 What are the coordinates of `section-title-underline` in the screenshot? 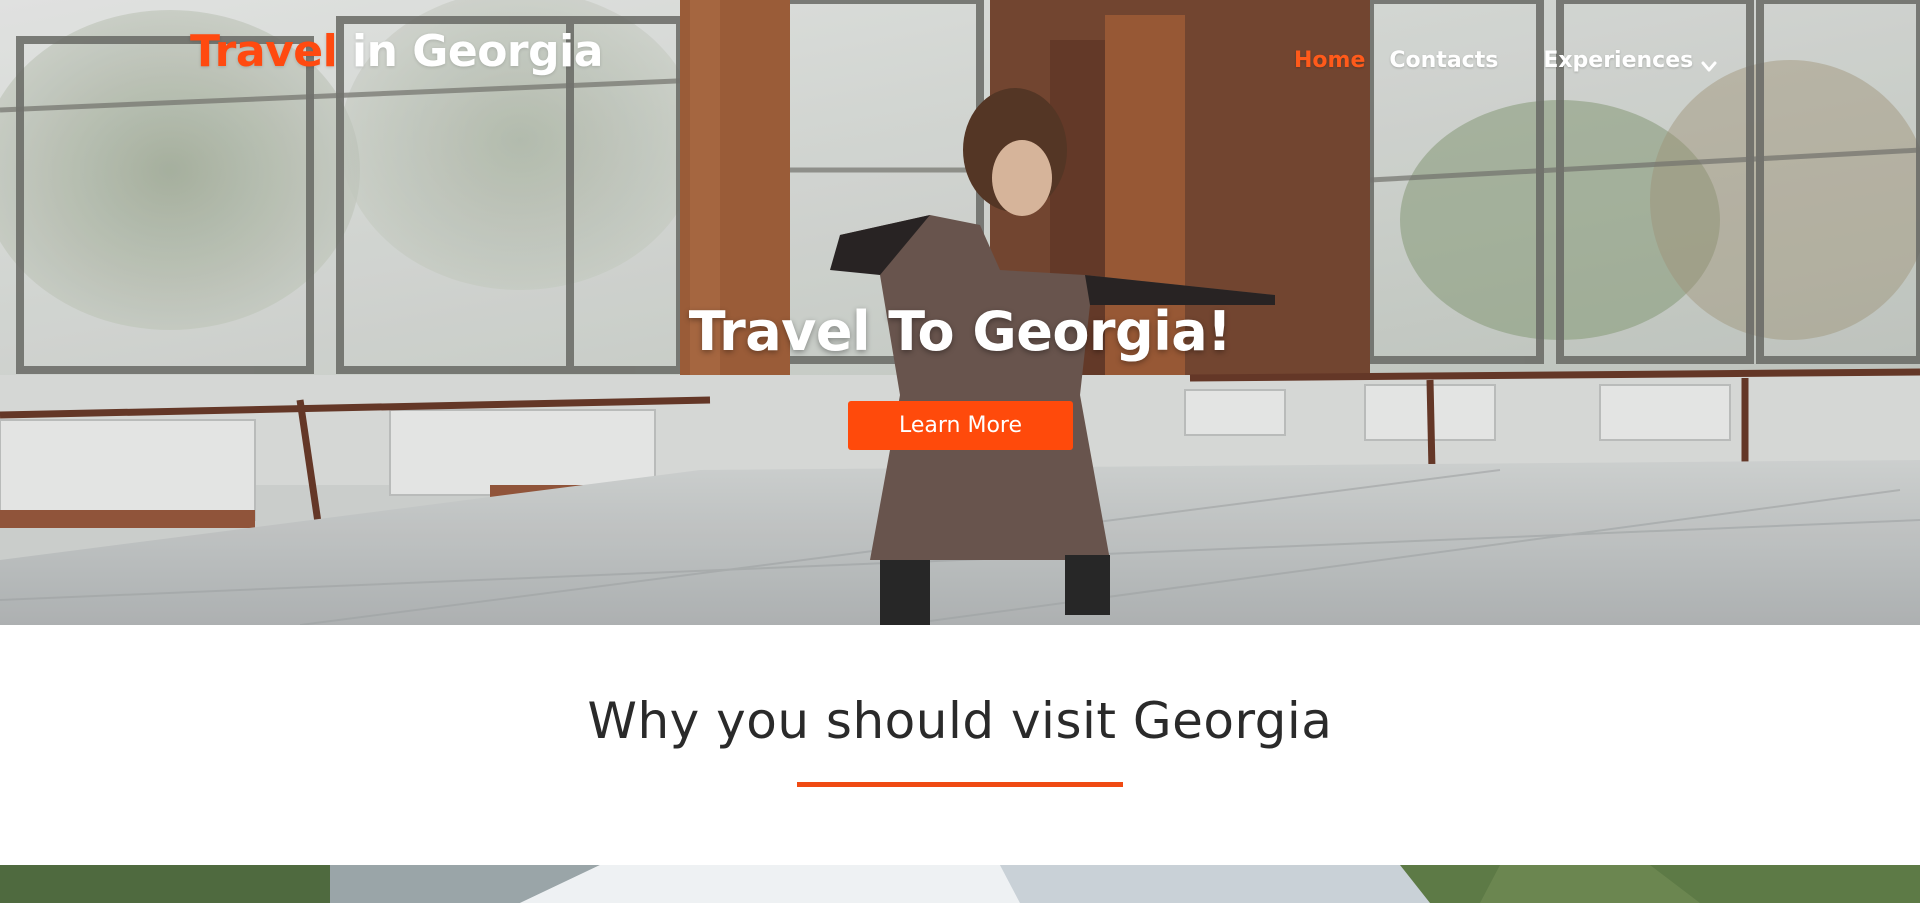 It's located at (960, 784).